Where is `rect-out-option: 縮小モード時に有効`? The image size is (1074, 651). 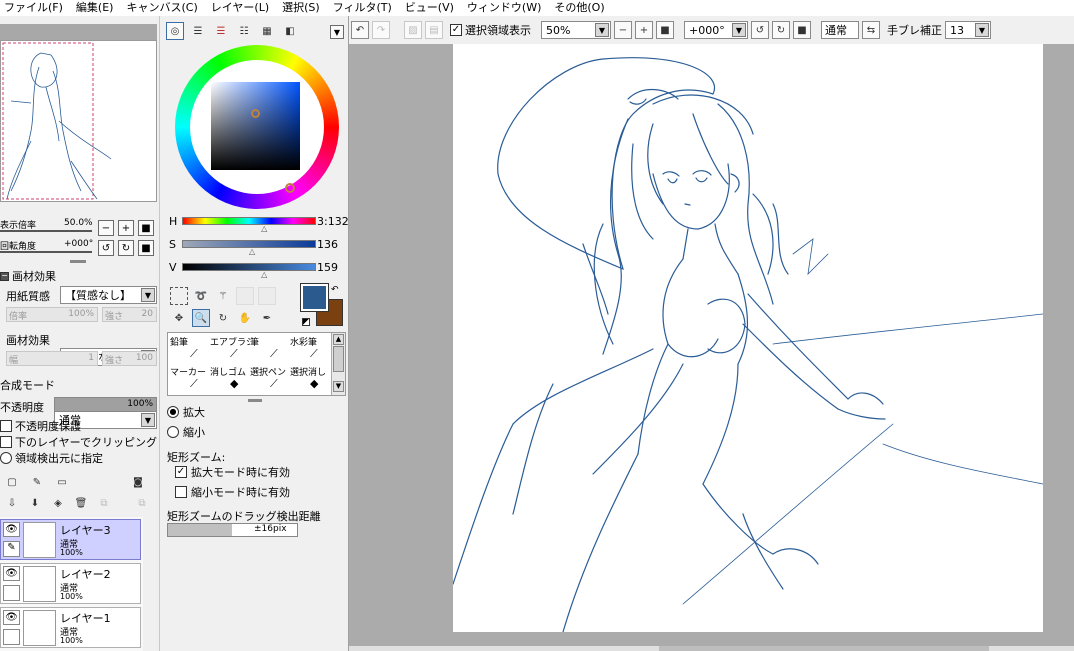 rect-out-option: 縮小モード時に有効 is located at coordinates (232, 492).